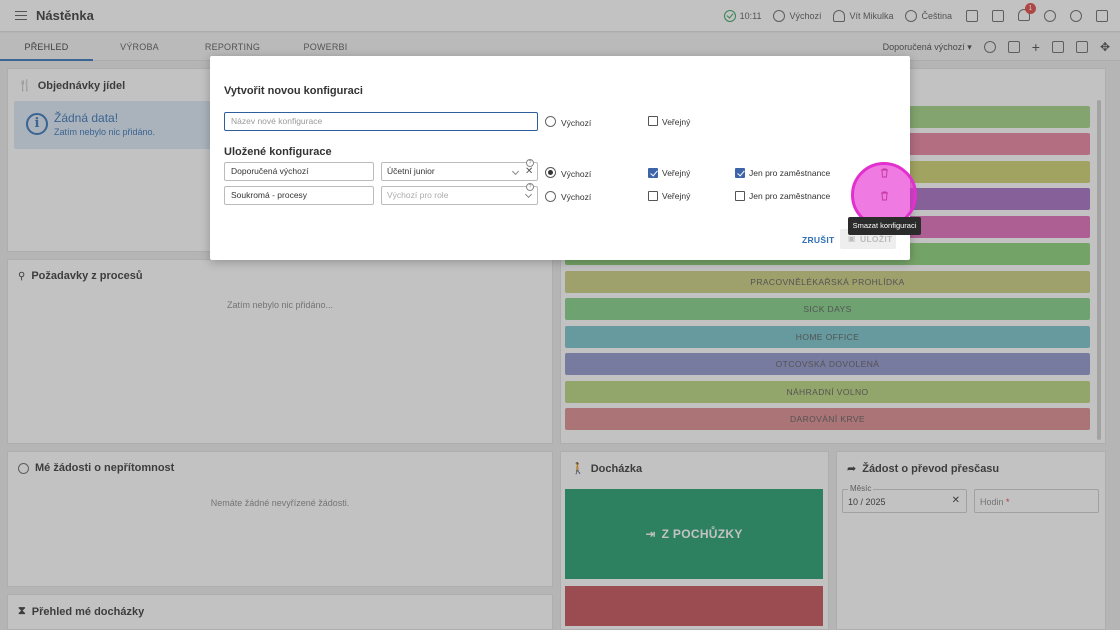 This screenshot has height=630, width=1120. I want to click on save-icon: ▣, so click(852, 238).